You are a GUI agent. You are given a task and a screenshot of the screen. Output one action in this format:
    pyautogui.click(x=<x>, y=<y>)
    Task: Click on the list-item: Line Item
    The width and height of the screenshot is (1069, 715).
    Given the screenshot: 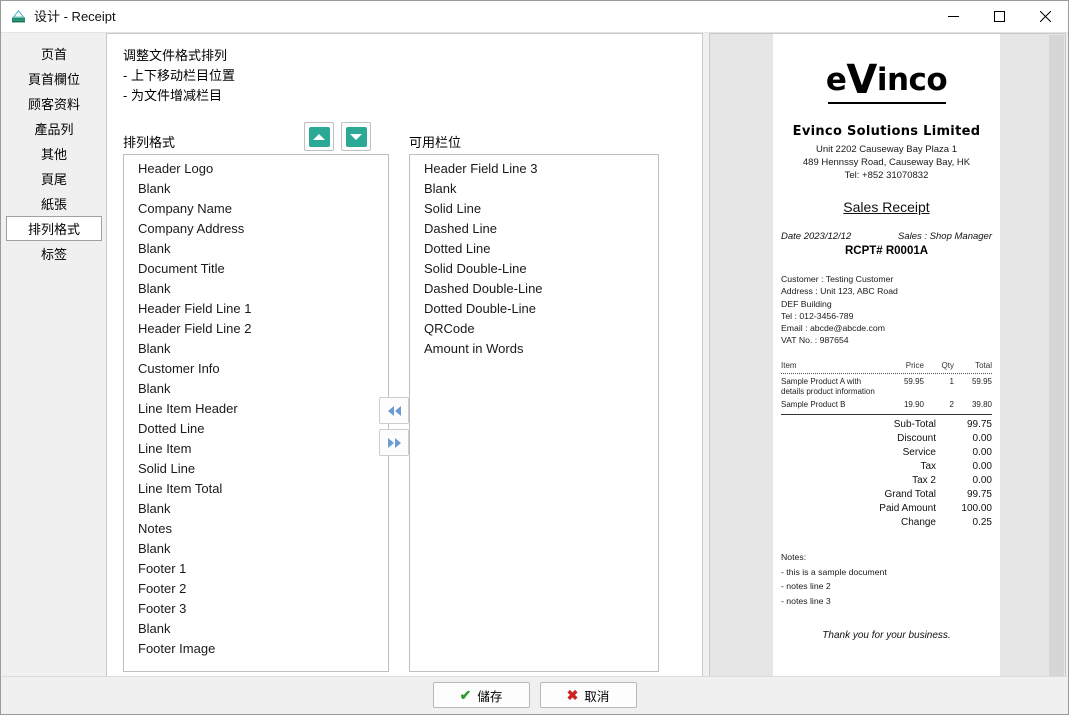 What is the action you would take?
    pyautogui.click(x=256, y=449)
    